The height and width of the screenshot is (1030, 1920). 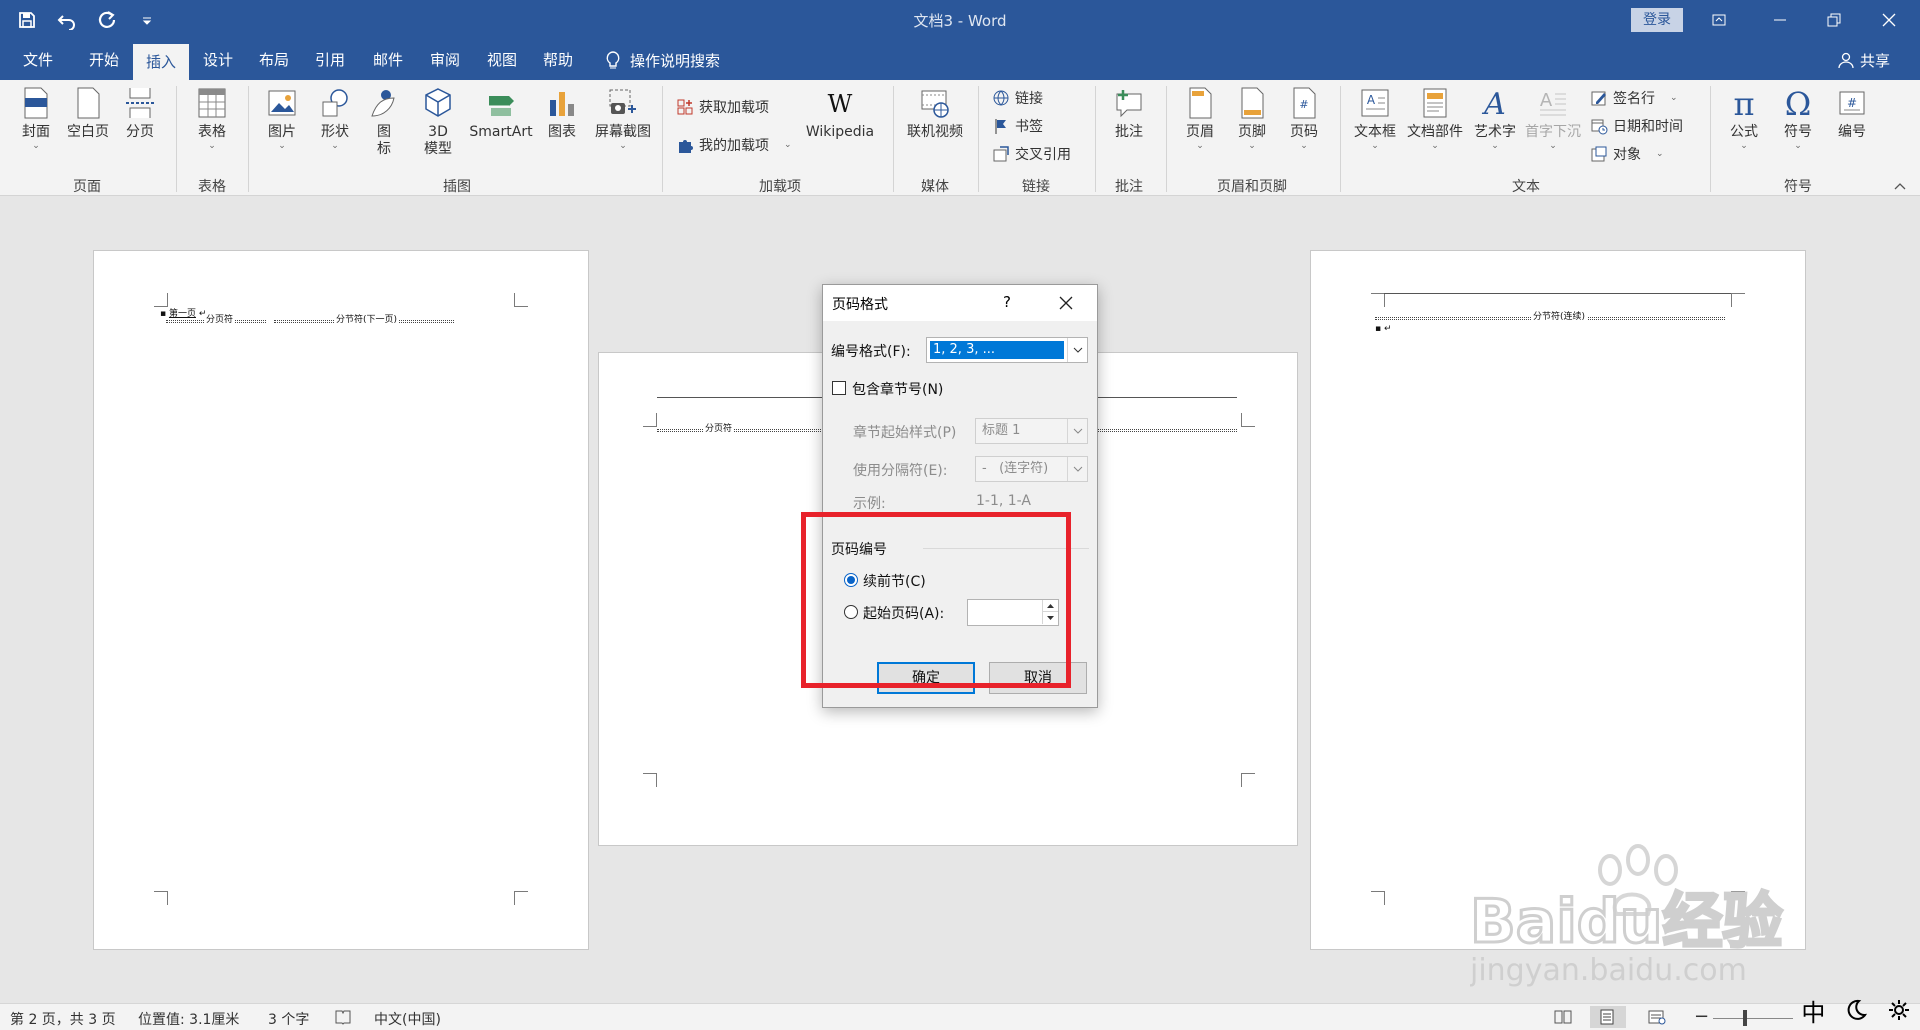 I want to click on page-break-button: 分页, so click(x=140, y=112).